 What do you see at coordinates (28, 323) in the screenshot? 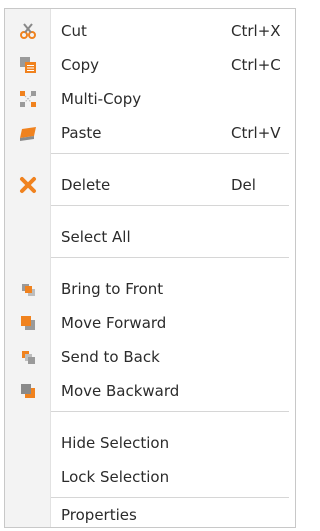
I see `move-forward-icon` at bounding box center [28, 323].